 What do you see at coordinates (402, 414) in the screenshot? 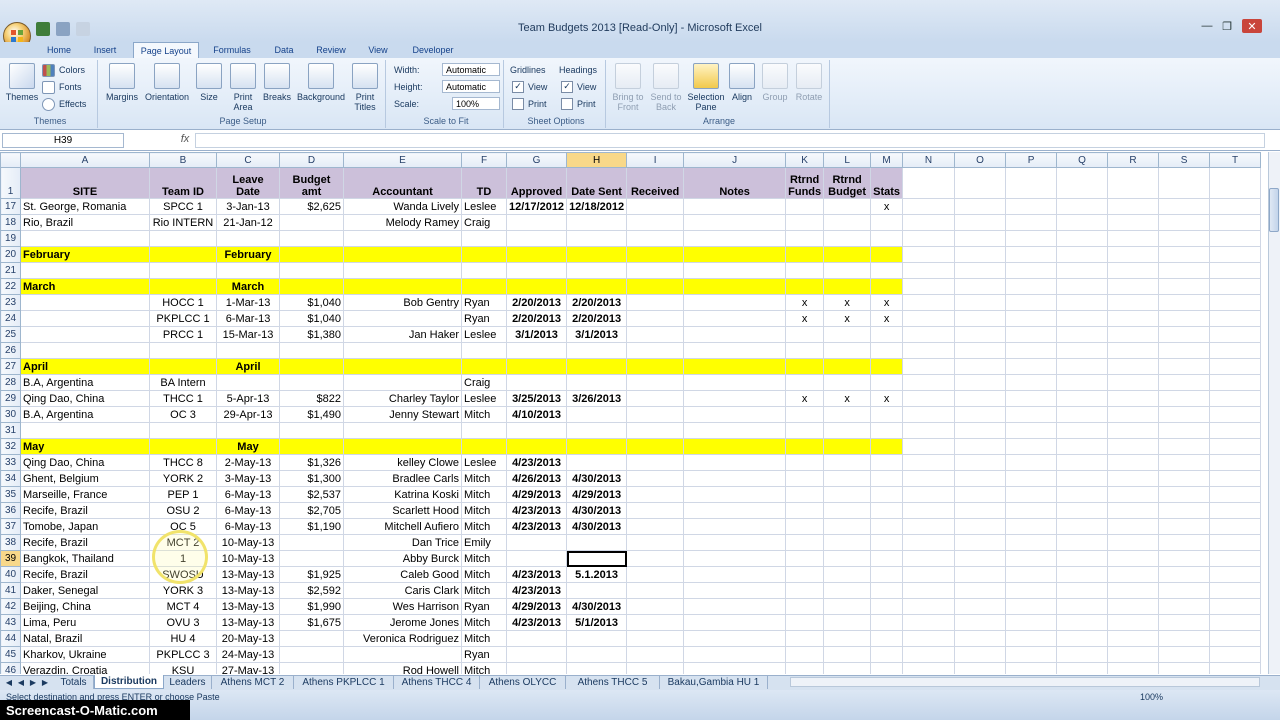
I see `cell-e30: Jenny Stewart` at bounding box center [402, 414].